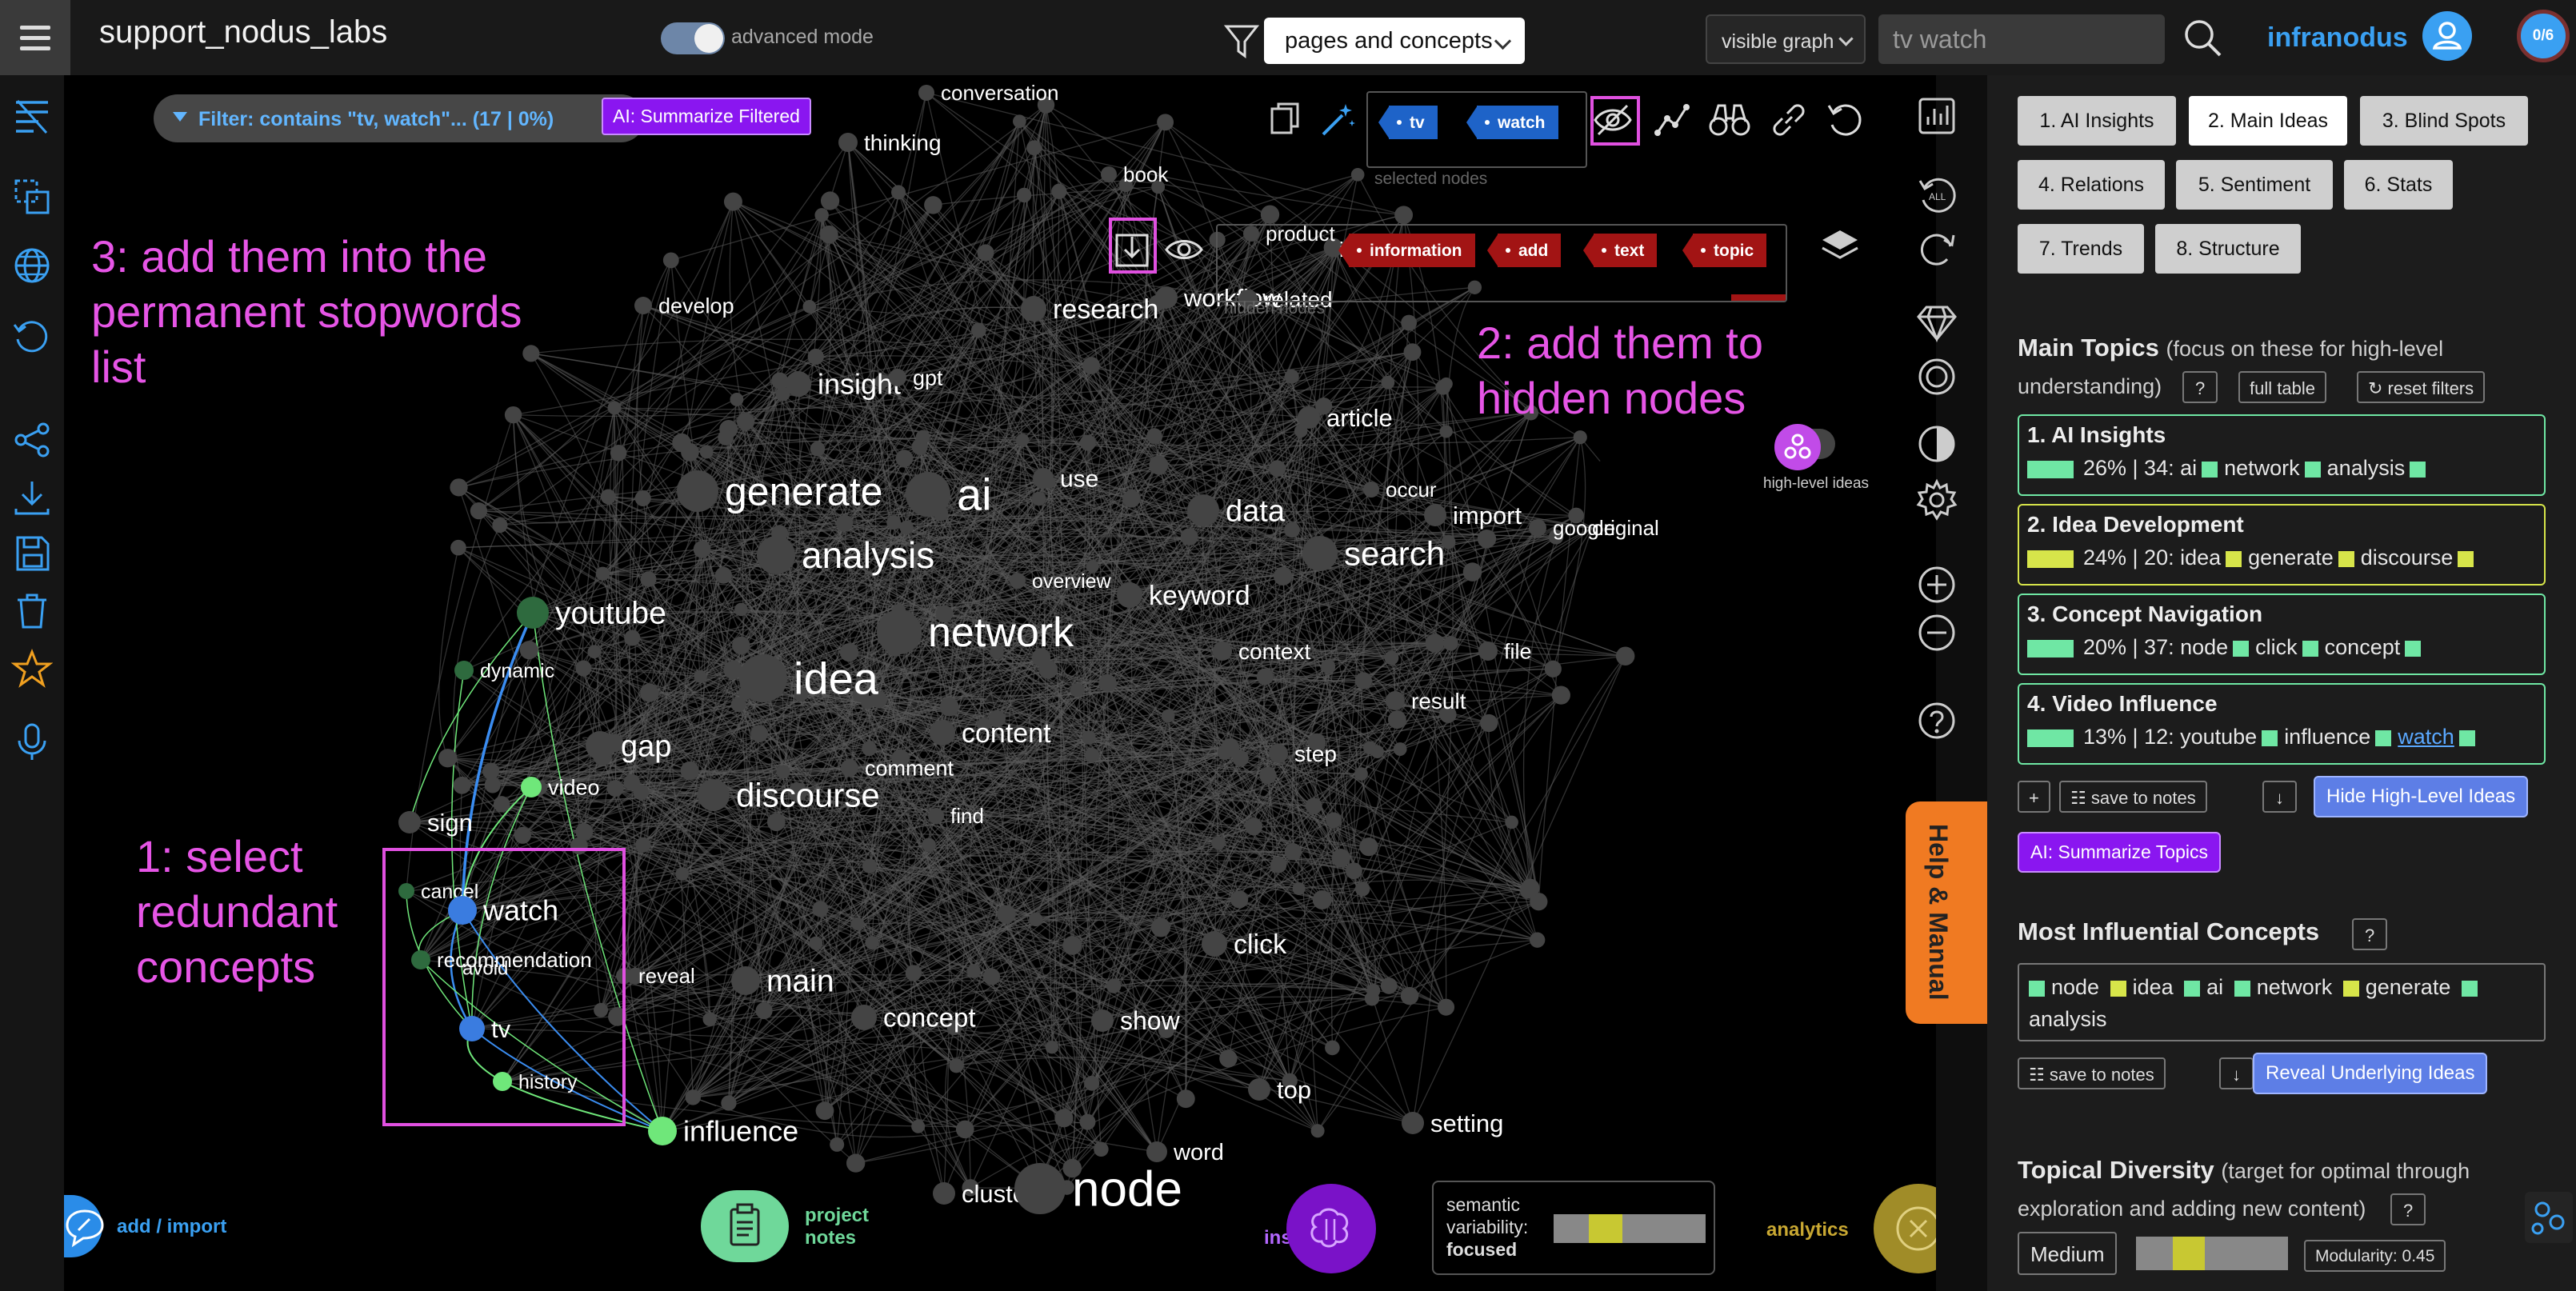  What do you see at coordinates (1620, 251) in the screenshot?
I see `hidden-node-tag: text` at bounding box center [1620, 251].